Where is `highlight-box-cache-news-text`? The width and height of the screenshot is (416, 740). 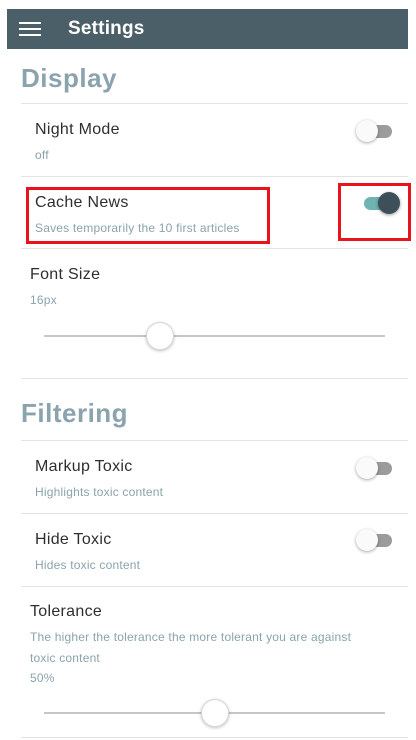
highlight-box-cache-news-text is located at coordinates (148, 215).